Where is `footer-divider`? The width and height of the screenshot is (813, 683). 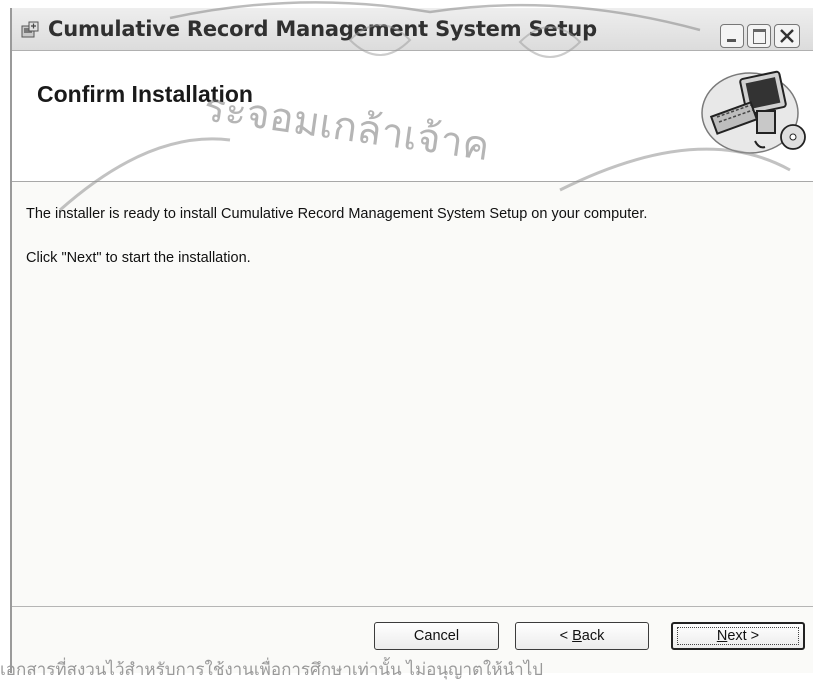
footer-divider is located at coordinates (412, 606).